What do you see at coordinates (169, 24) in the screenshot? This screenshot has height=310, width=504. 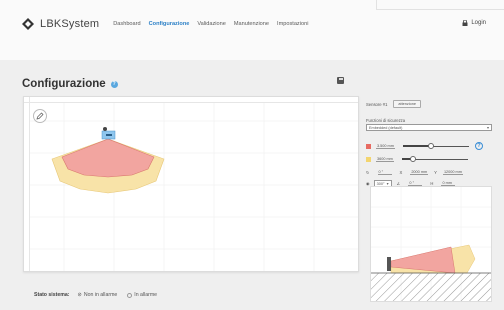 I see `nav-item-configurazione: Configurazione` at bounding box center [169, 24].